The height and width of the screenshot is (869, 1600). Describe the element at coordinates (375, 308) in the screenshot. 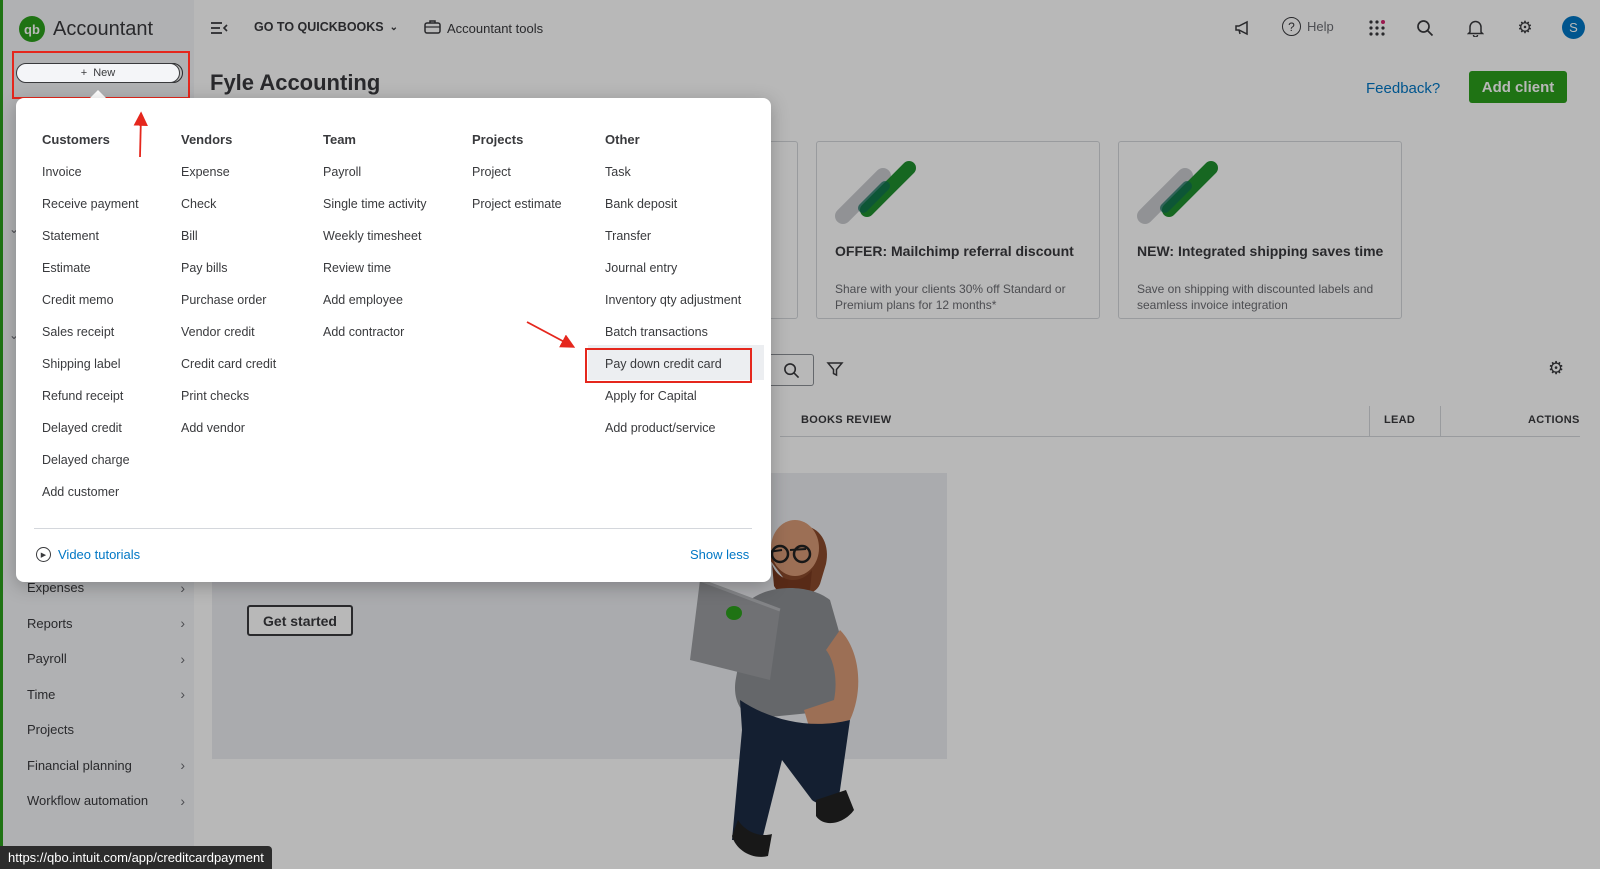

I see `menu-item-add-employee: Add employee` at that location.